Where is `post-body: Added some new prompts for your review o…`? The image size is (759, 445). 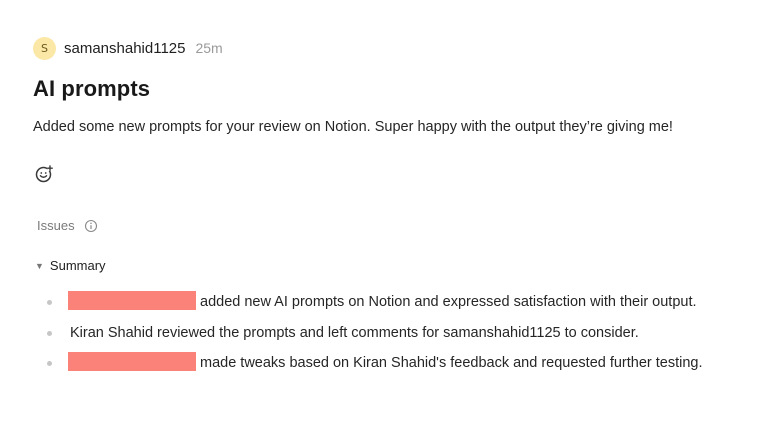 post-body: Added some new prompts for your review o… is located at coordinates (353, 127).